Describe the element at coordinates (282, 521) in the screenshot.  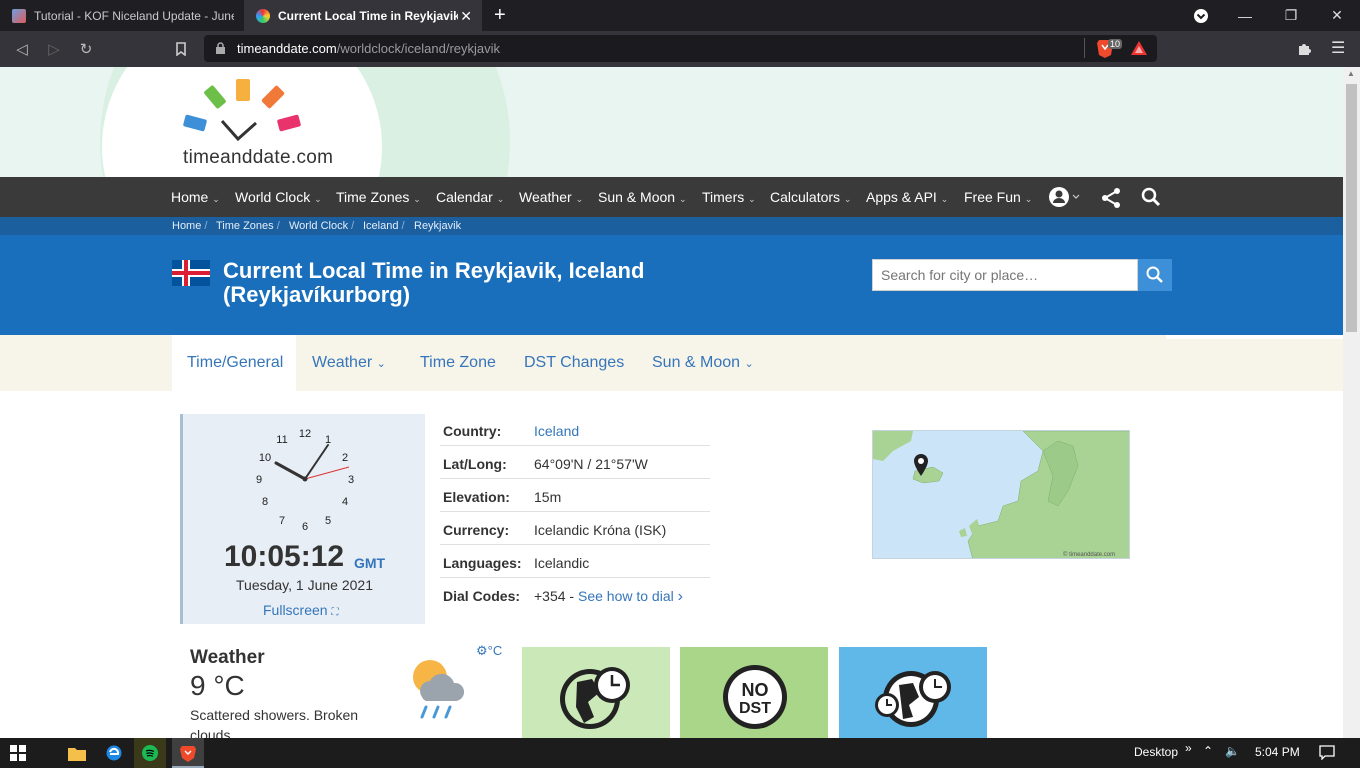
I see `clock-numeral-7: 7` at that location.